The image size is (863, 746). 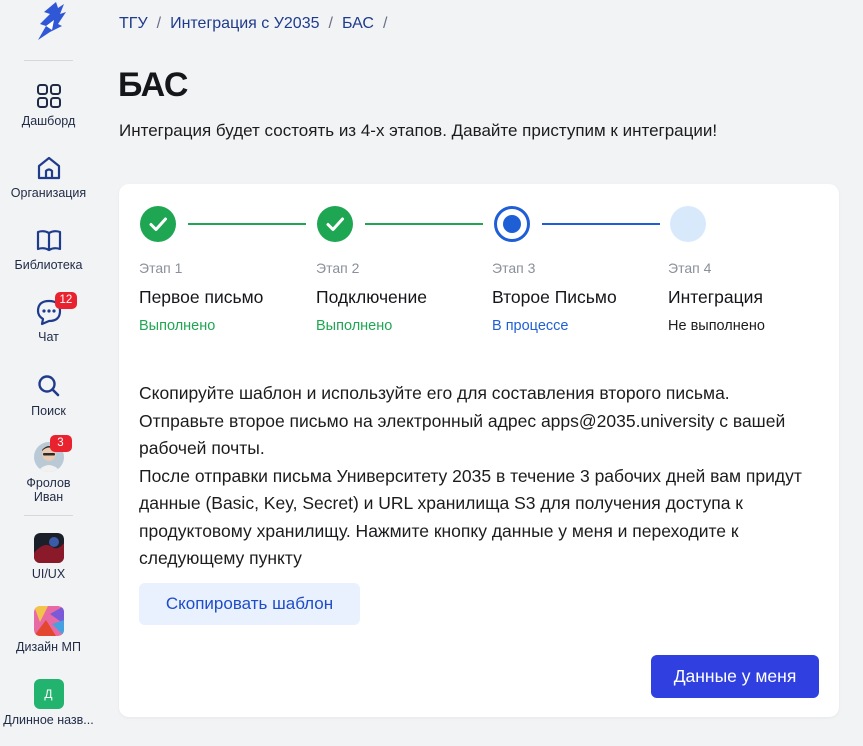 What do you see at coordinates (48, 121) in the screenshot?
I see `sidebar-item-label: Дашборд` at bounding box center [48, 121].